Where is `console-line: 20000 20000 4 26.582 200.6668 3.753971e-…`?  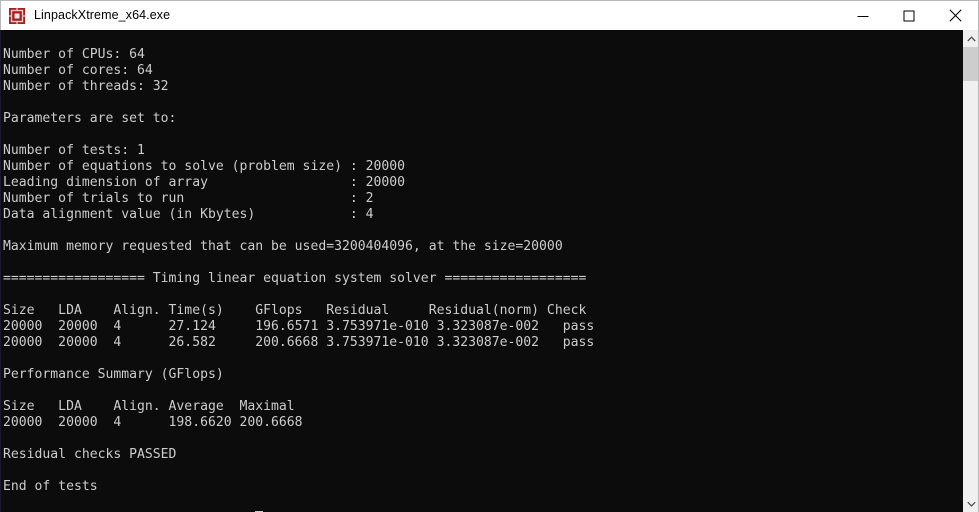
console-line: 20000 20000 4 26.582 200.6668 3.753971e-… is located at coordinates (299, 343).